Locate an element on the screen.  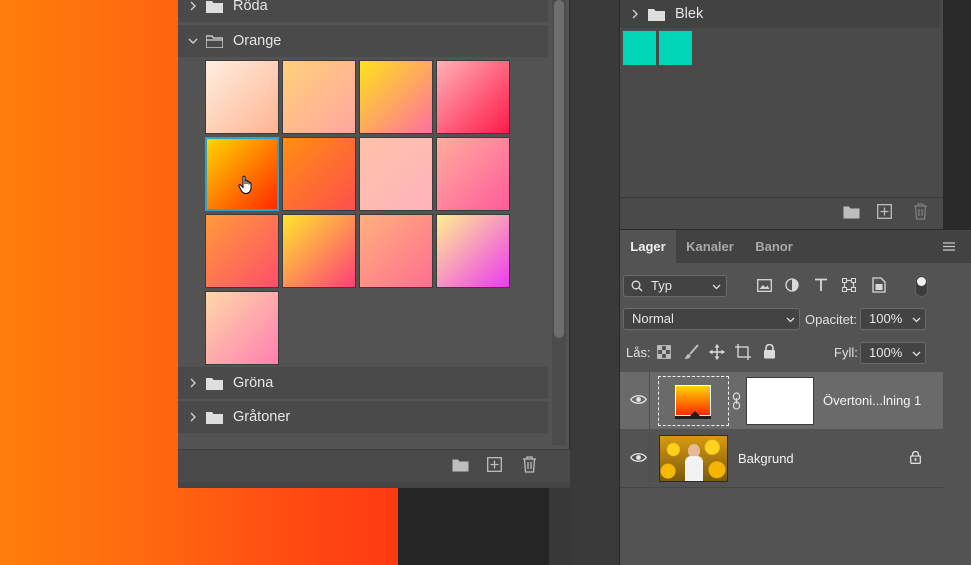
layer-row-background: Bakgrund is located at coordinates (781, 459).